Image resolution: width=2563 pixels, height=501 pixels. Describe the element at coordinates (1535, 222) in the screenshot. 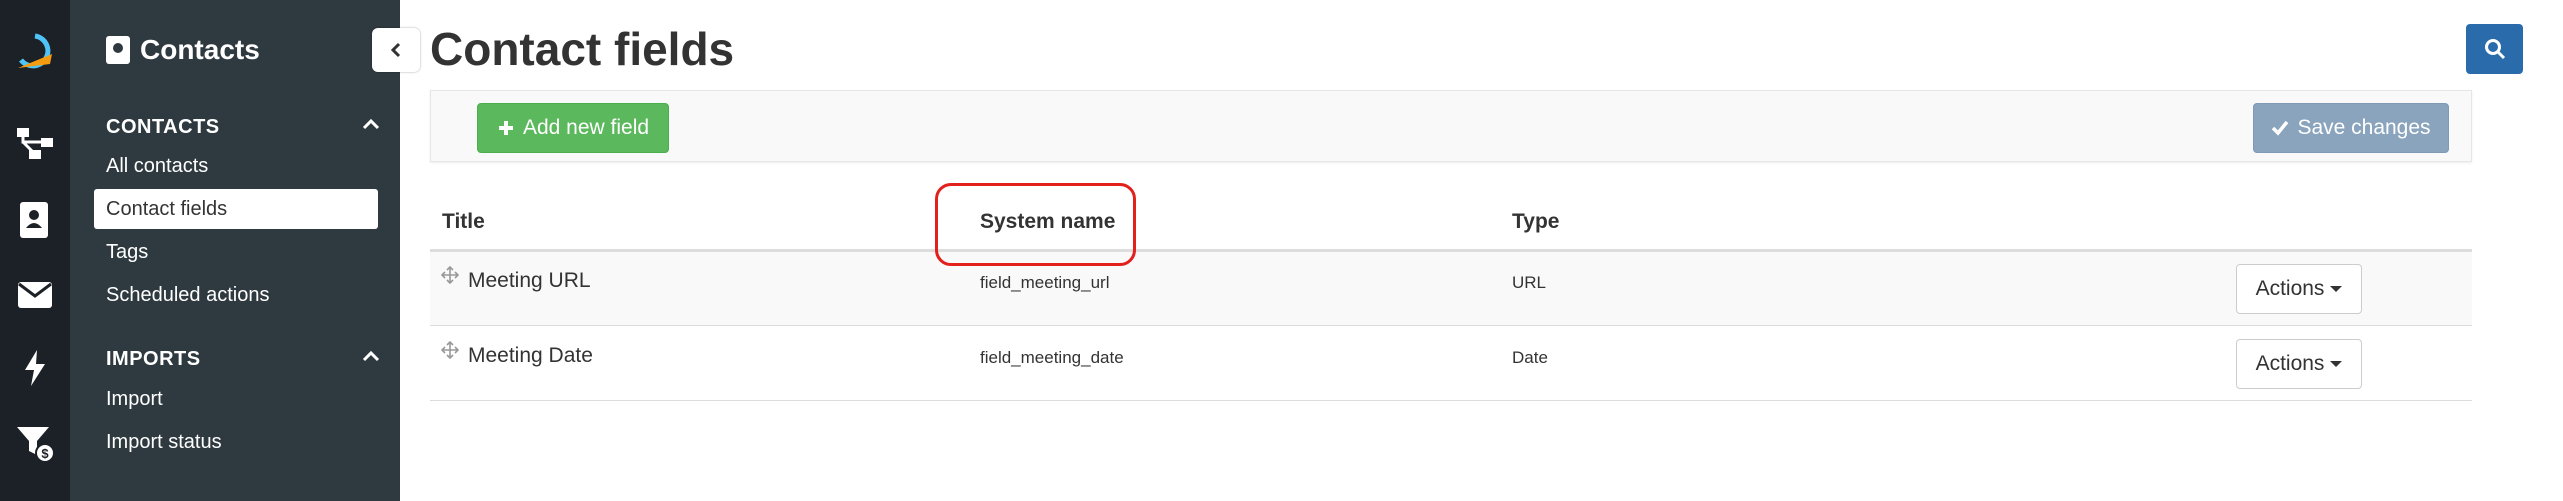

I see `column-header-type: Type` at that location.